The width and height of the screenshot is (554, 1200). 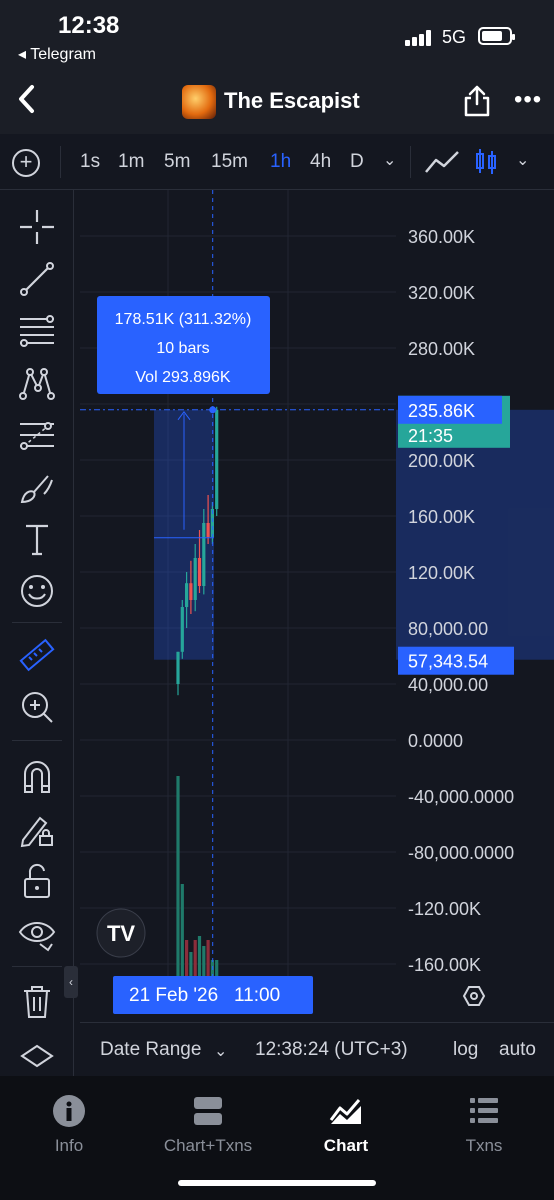 What do you see at coordinates (528, 100) in the screenshot?
I see `more-options-icon: •••` at bounding box center [528, 100].